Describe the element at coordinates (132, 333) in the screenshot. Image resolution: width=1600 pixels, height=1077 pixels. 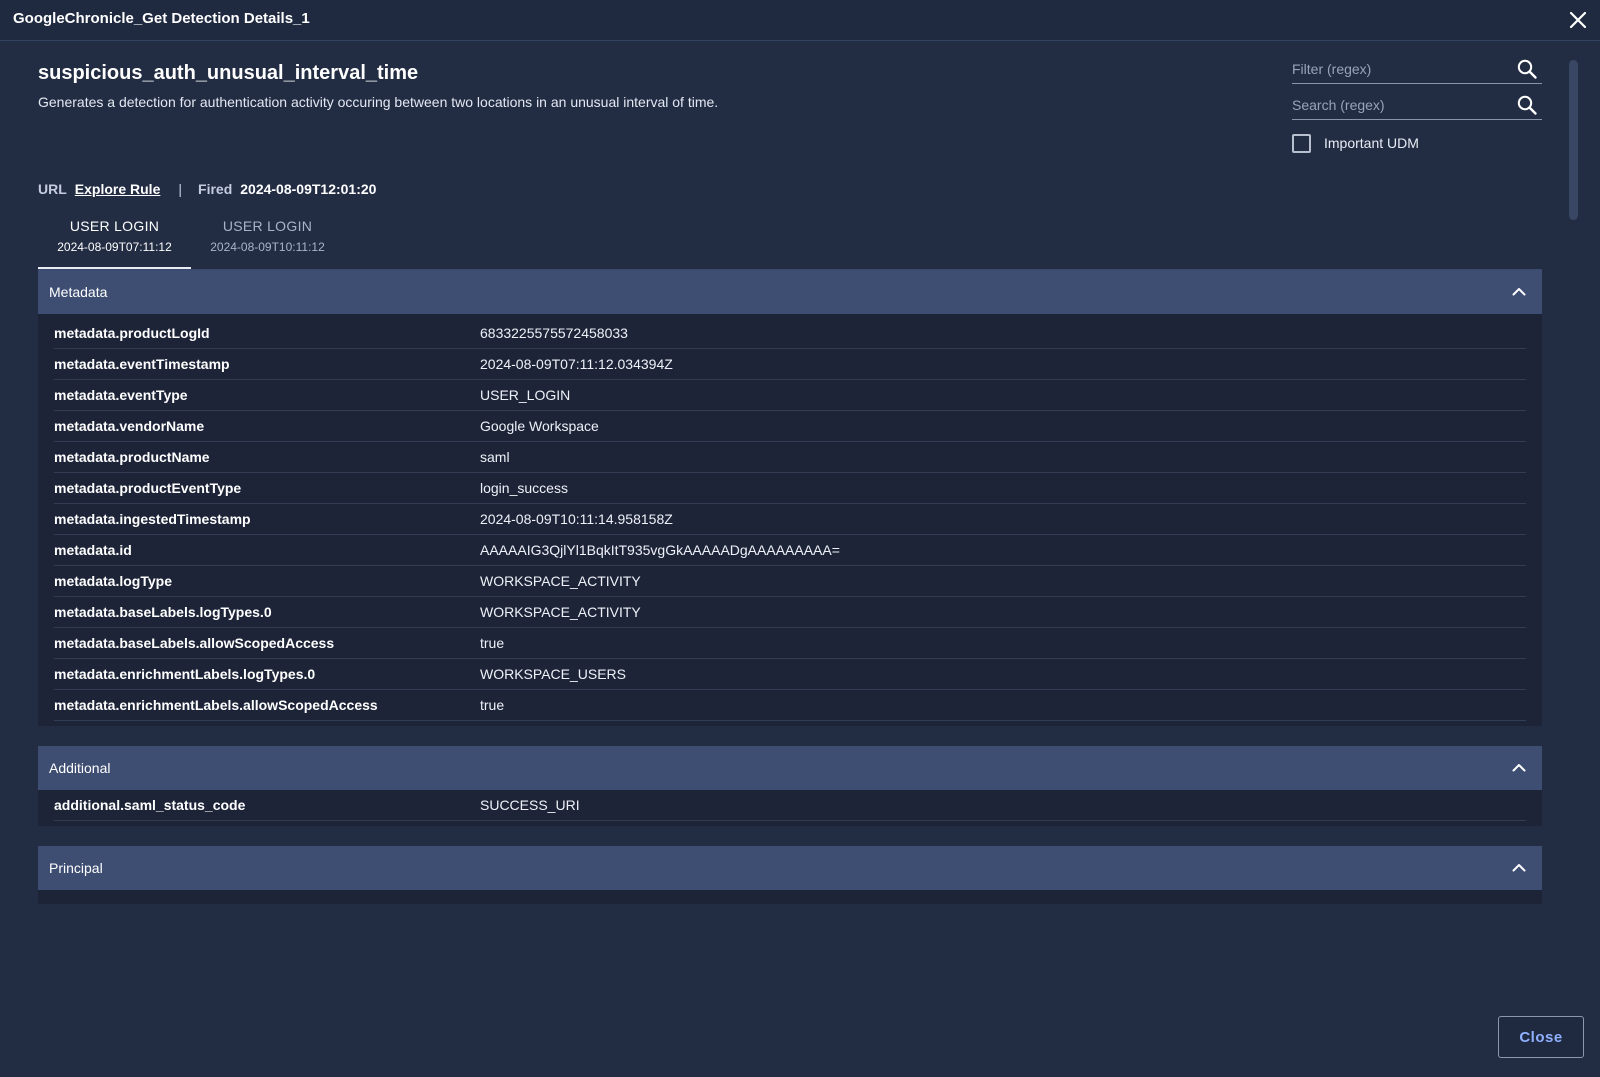
I see `field-key: metadata.productLogId` at that location.